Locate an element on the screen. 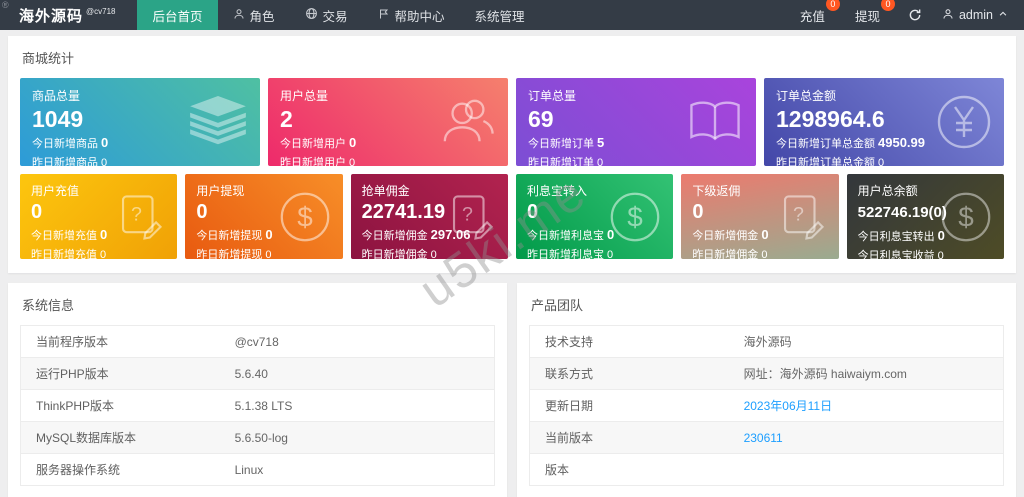 The width and height of the screenshot is (1024, 497). chevron-up-icon is located at coordinates (1003, 15).